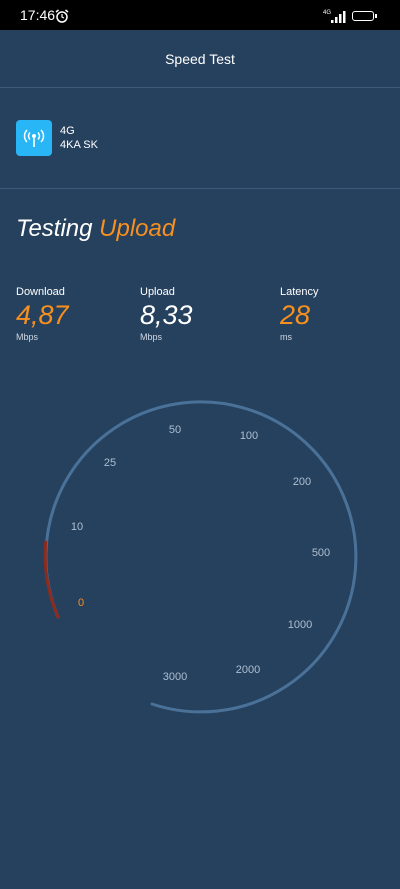  What do you see at coordinates (42, 315) in the screenshot?
I see `download-value: 4,87` at bounding box center [42, 315].